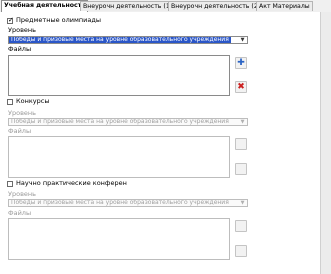 Image resolution: width=331 pixels, height=274 pixels. Describe the element at coordinates (119, 239) in the screenshot. I see `conferences-files-list` at that location.